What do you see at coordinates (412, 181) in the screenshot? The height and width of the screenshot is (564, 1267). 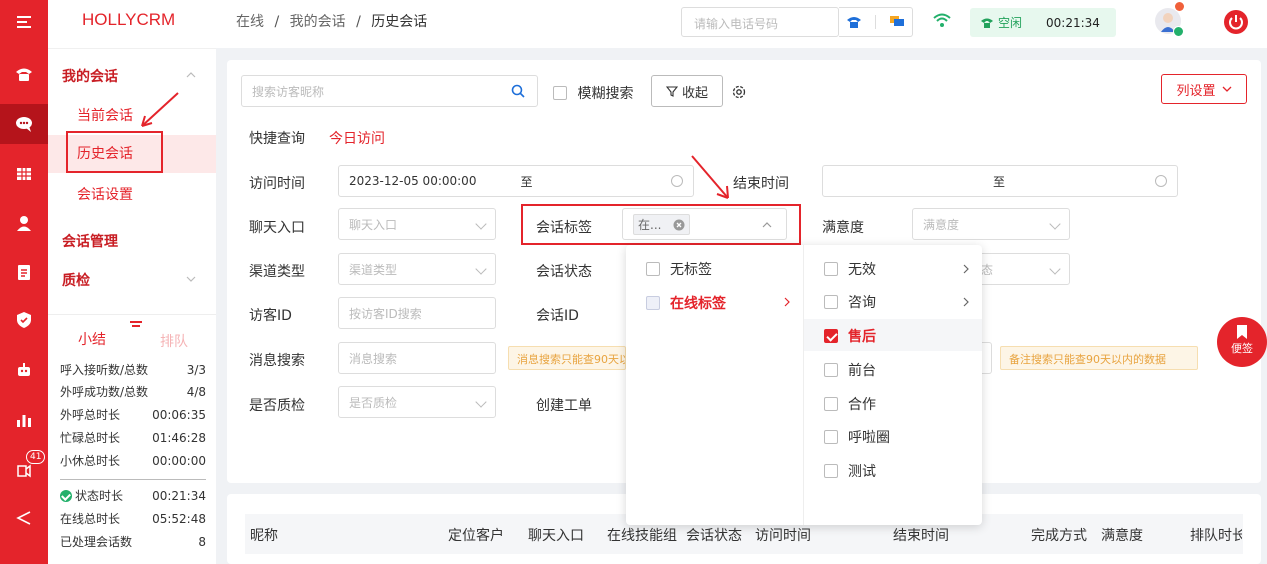 I see `visit-time-start: 2023-12-05 00:00:00` at bounding box center [412, 181].